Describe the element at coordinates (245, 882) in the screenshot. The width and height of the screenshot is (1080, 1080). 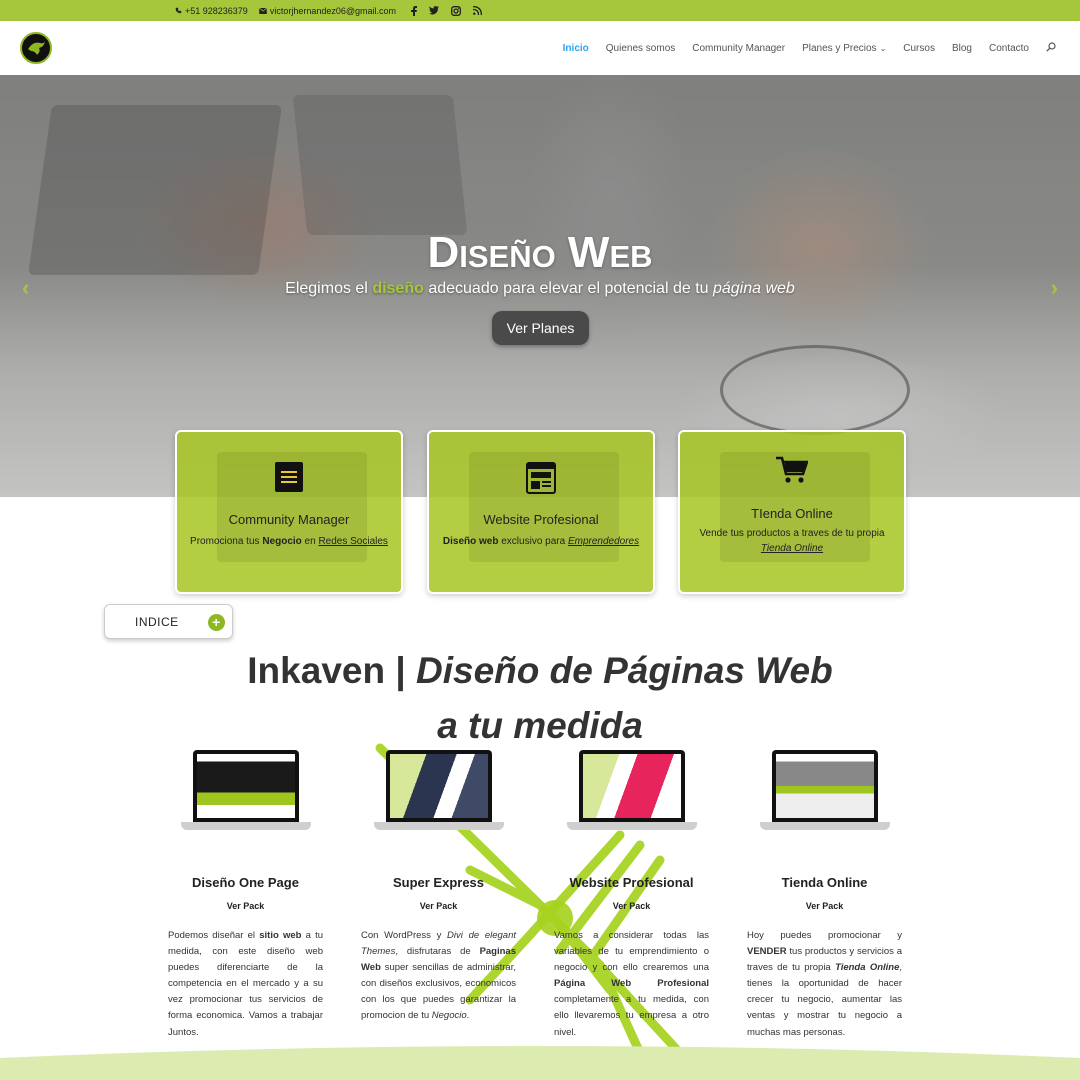
I see `product-title: Diseño One Page` at that location.